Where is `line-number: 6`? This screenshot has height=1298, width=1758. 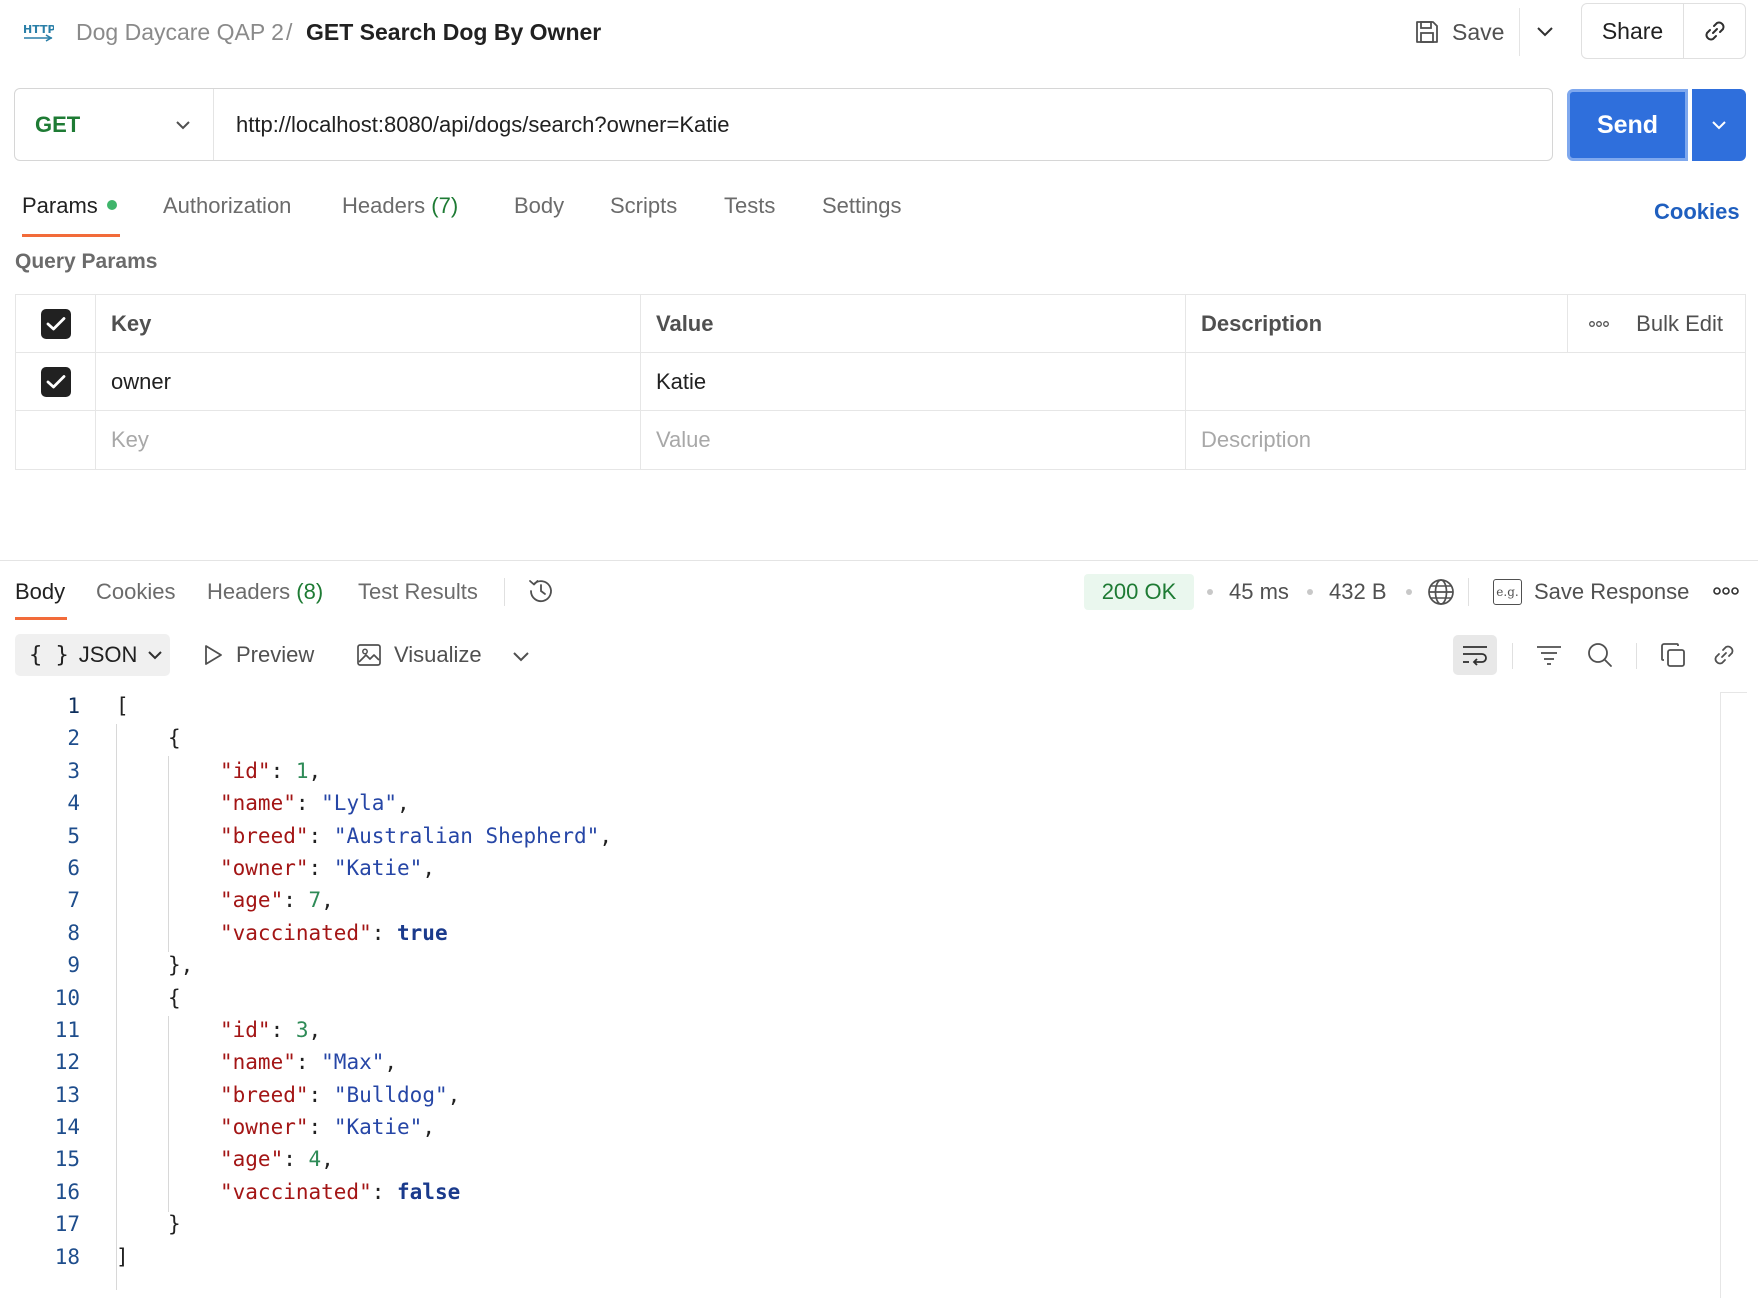 line-number: 6 is located at coordinates (73, 867).